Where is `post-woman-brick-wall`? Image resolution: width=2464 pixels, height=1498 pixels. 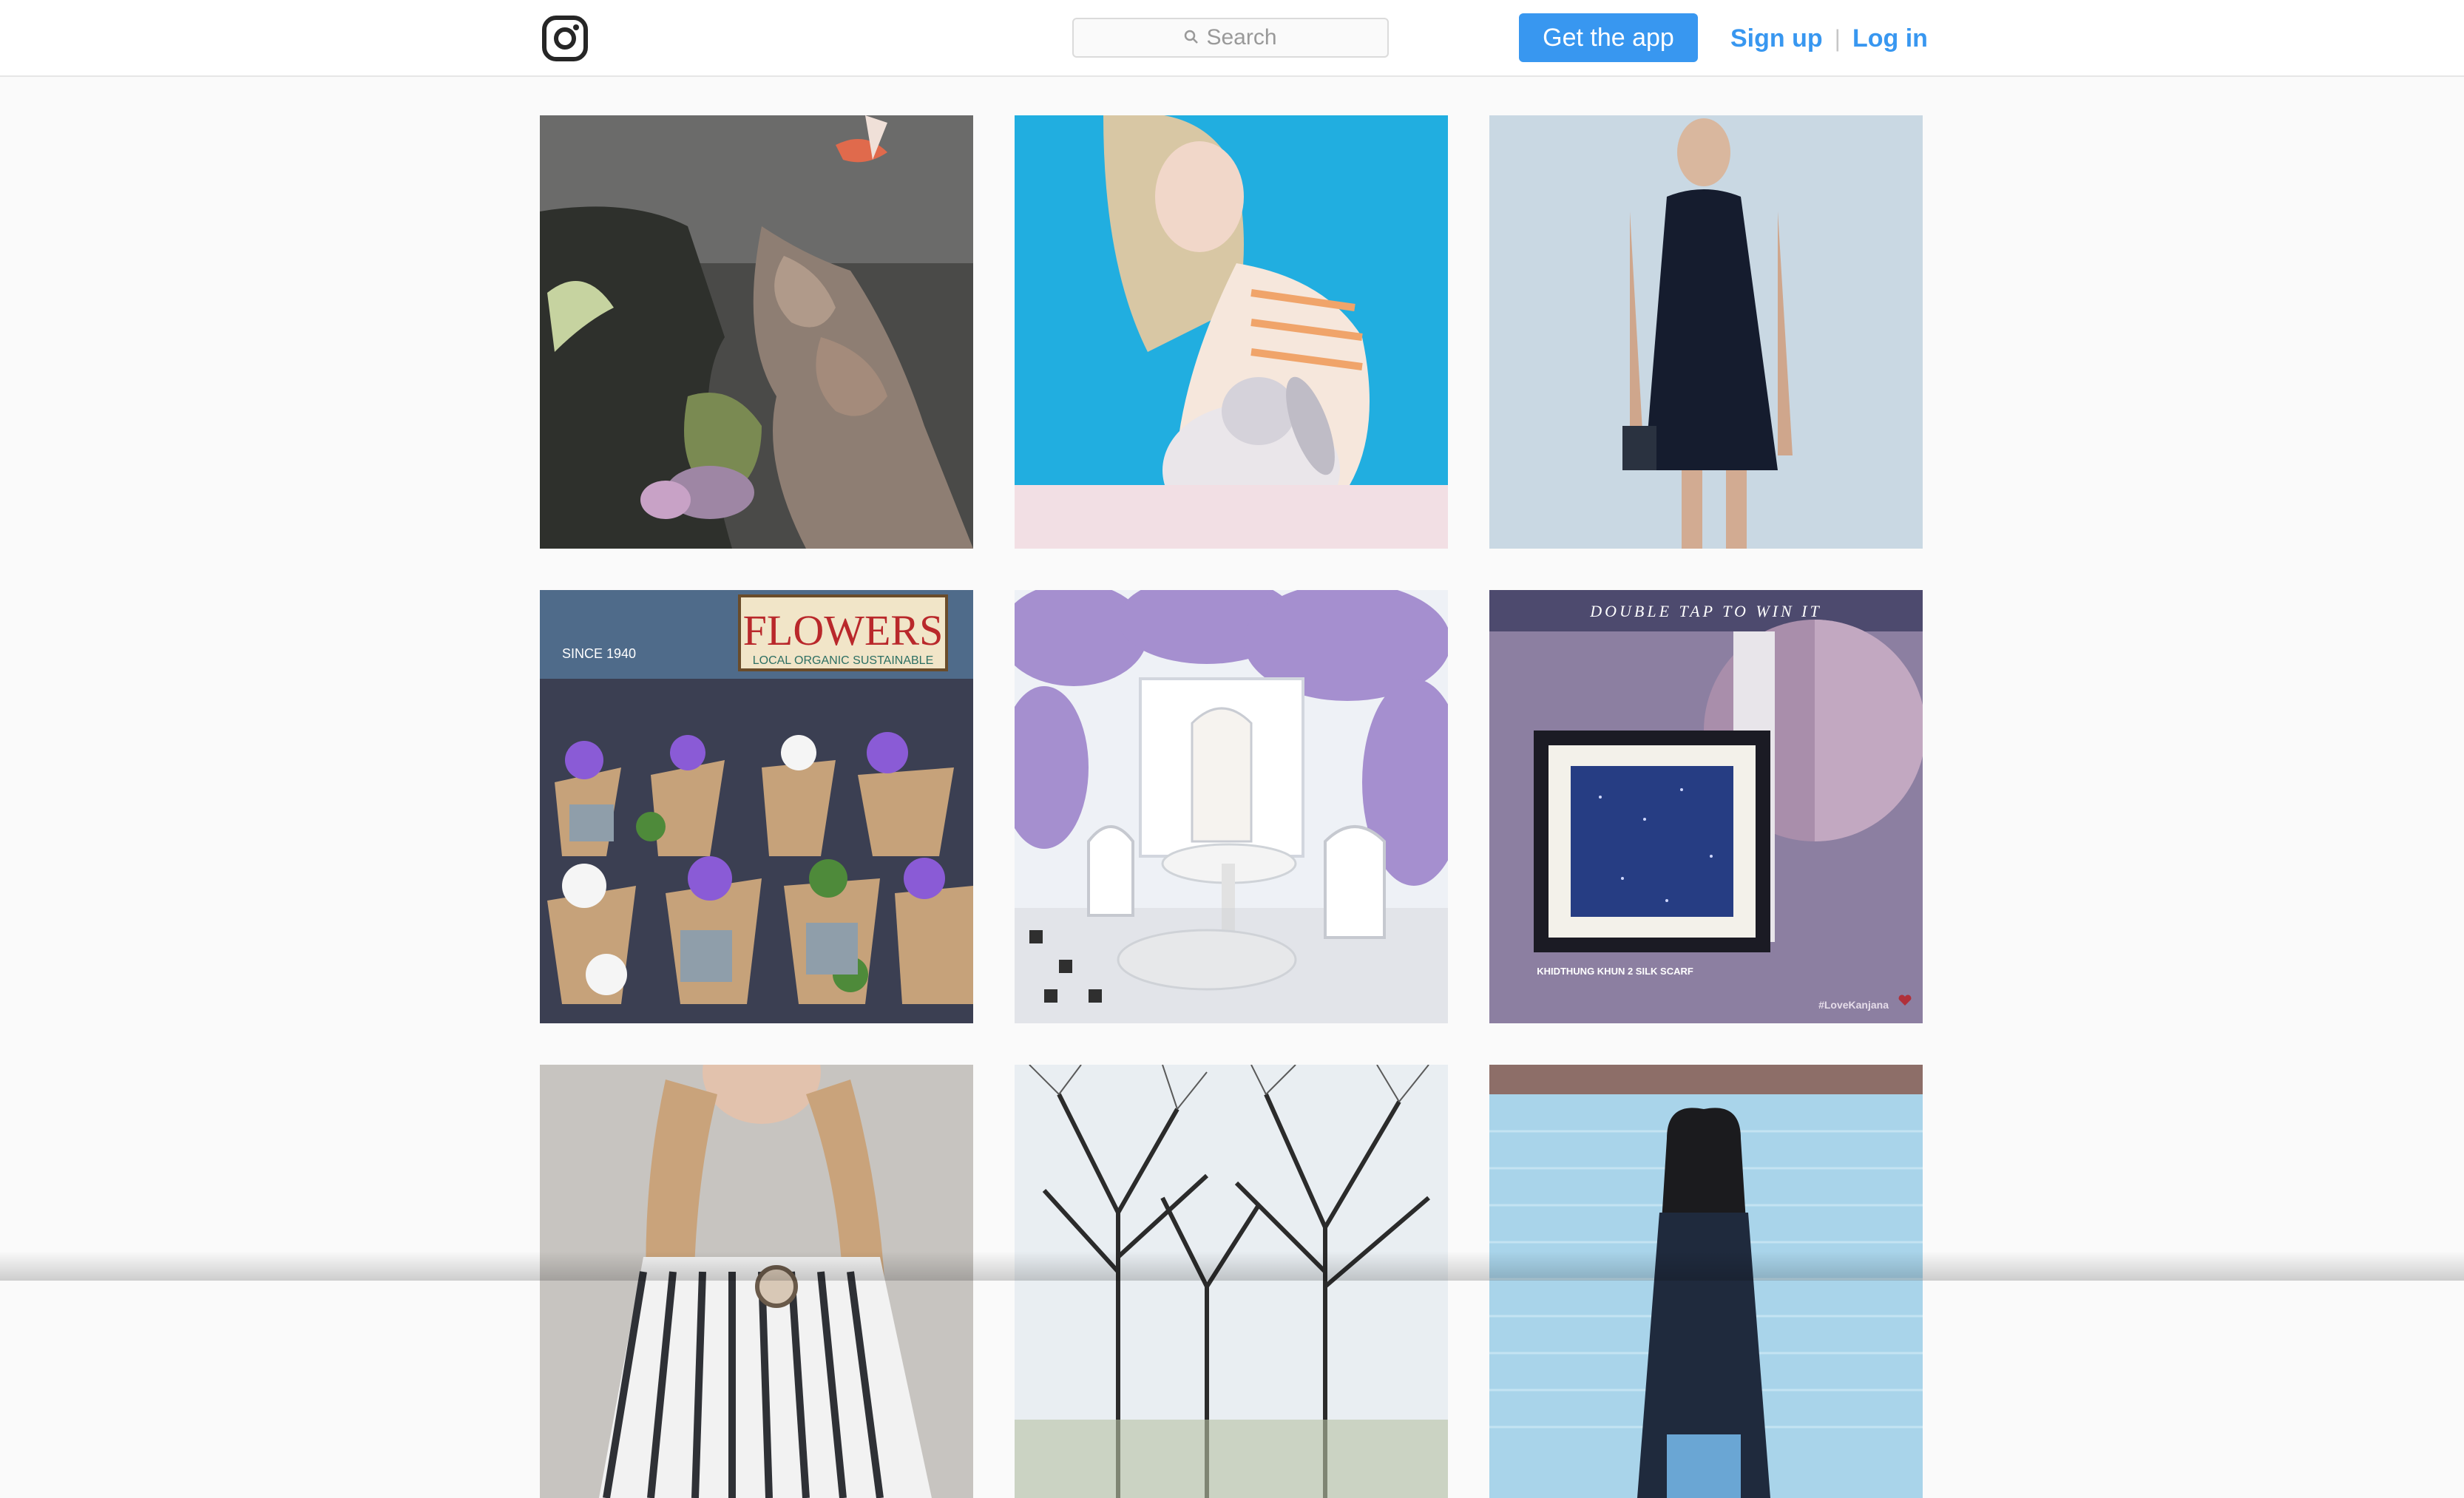
post-woman-brick-wall is located at coordinates (1706, 1281).